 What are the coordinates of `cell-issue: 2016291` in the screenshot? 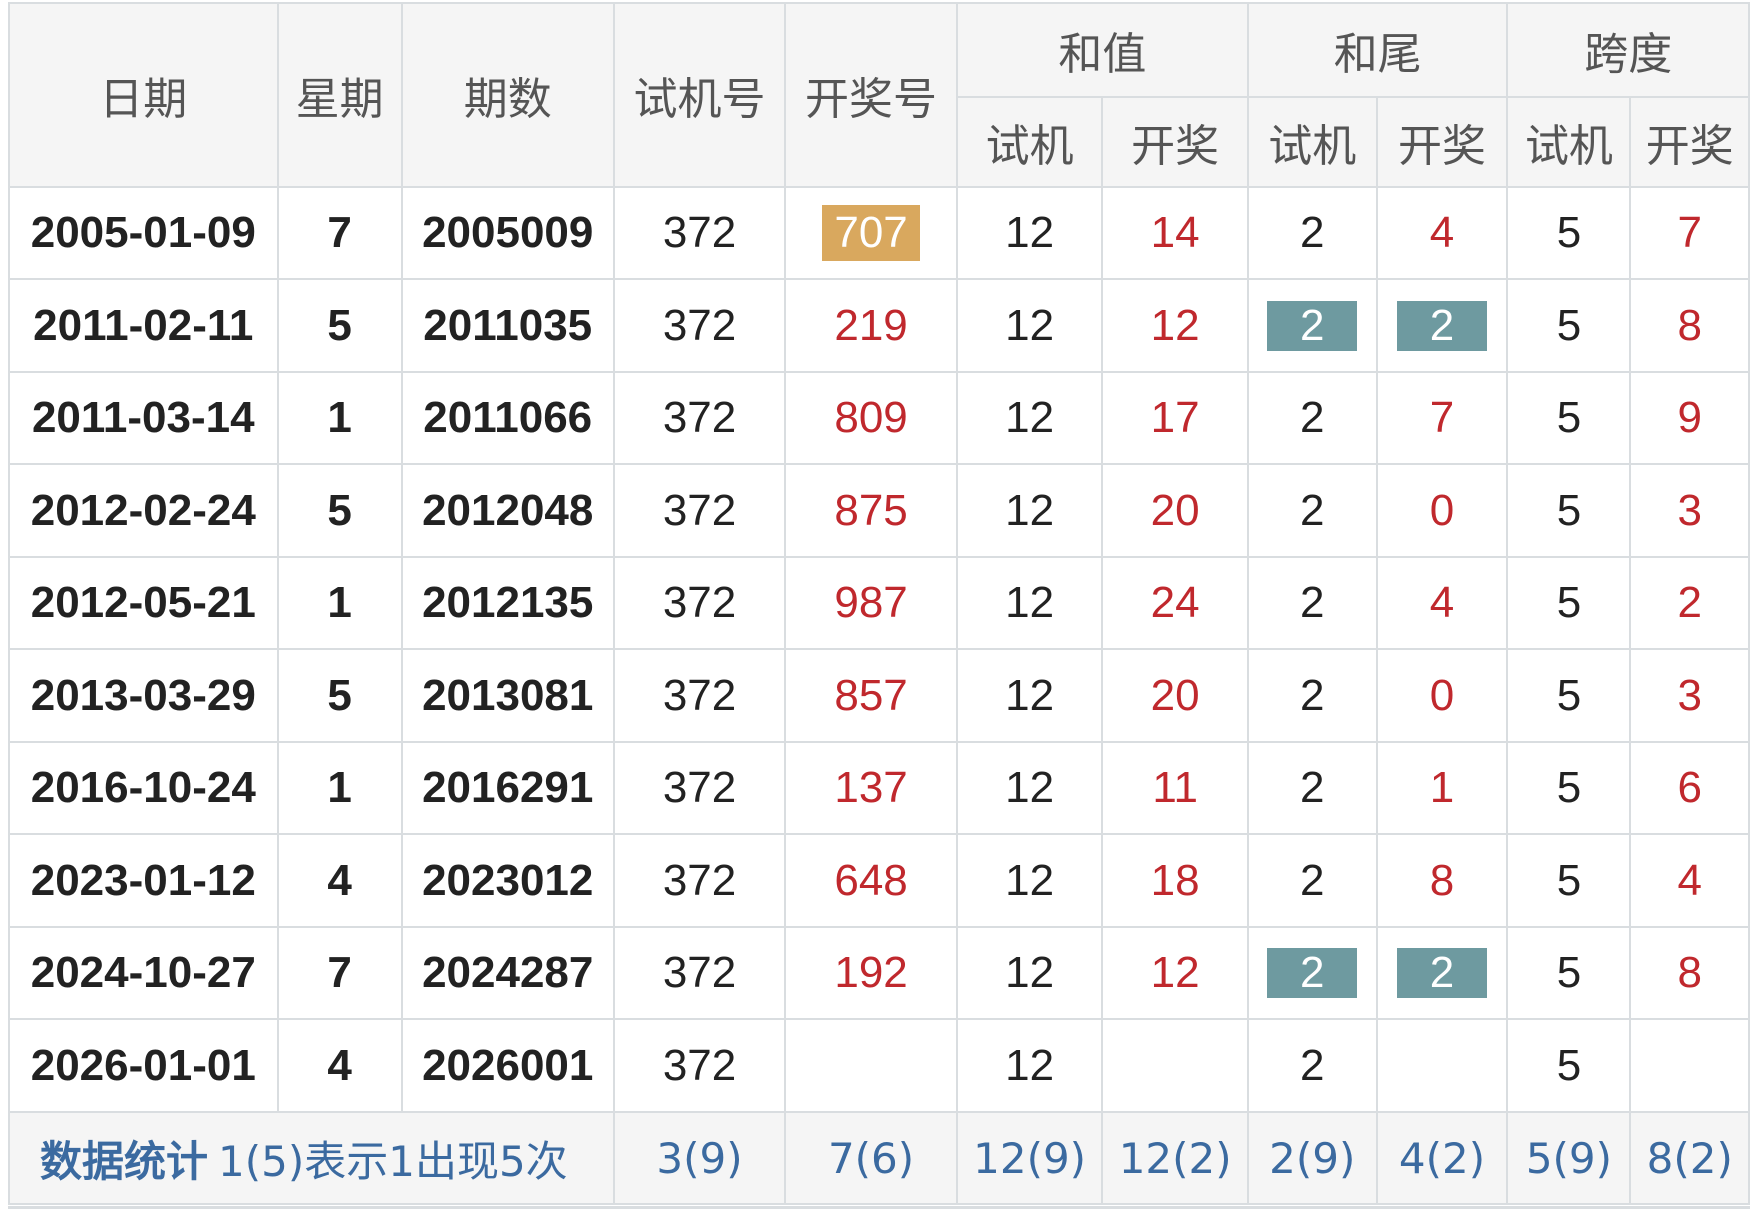 It's located at (507, 788).